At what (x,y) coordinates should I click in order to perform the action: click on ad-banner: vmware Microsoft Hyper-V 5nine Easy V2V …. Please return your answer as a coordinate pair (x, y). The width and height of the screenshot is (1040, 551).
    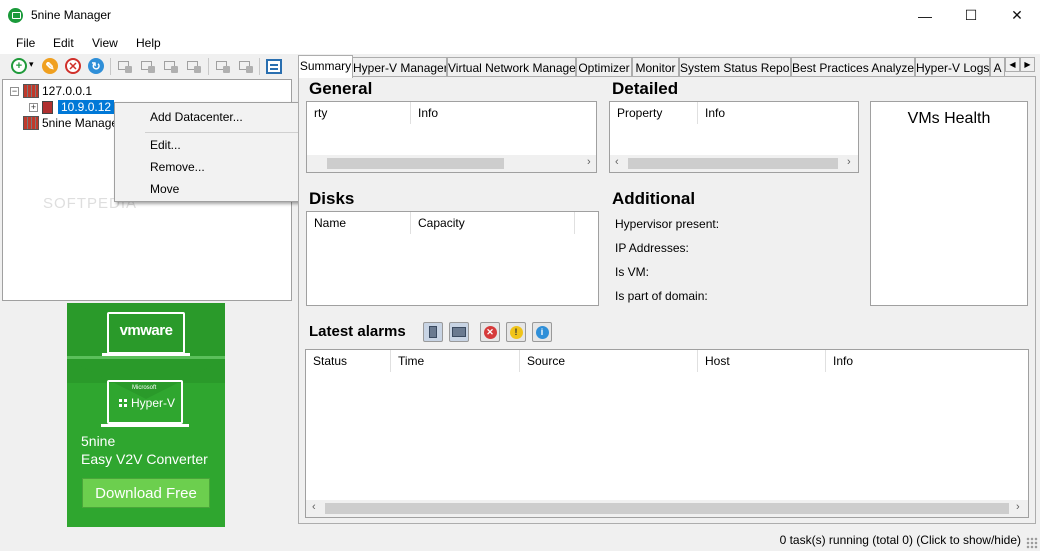
    Looking at the image, I should click on (146, 415).